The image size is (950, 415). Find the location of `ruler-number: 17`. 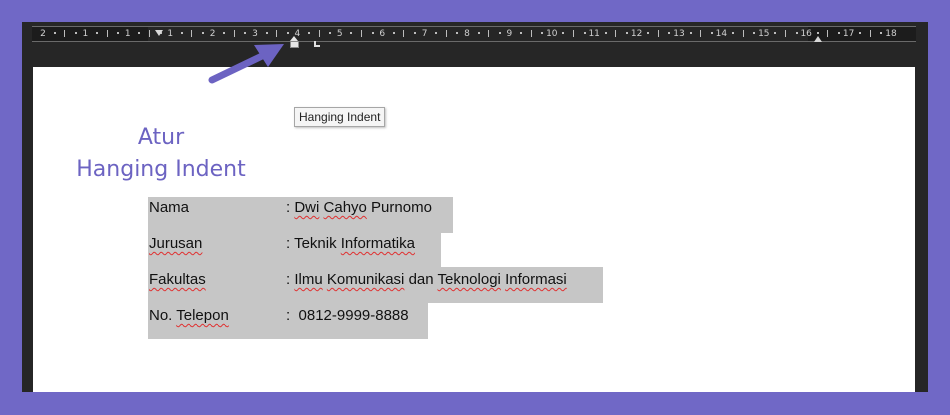

ruler-number: 17 is located at coordinates (848, 34).